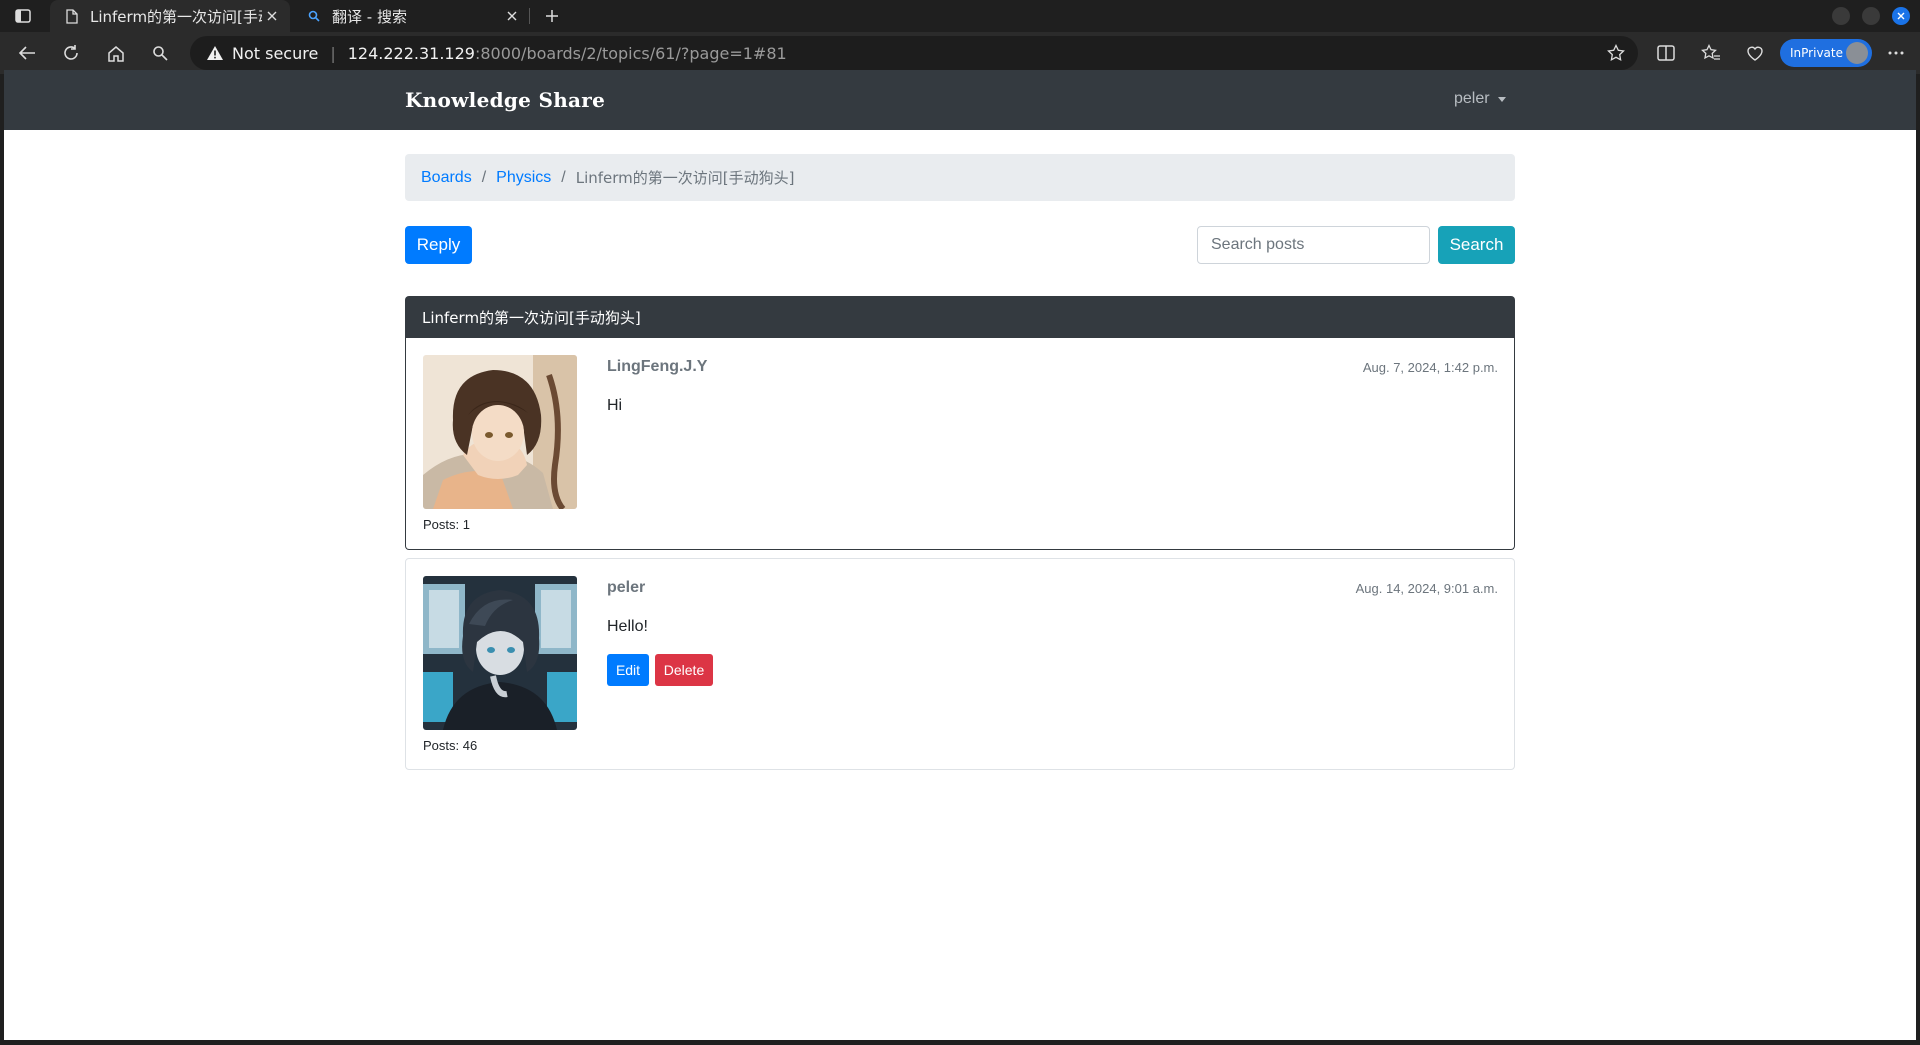 The width and height of the screenshot is (1920, 1045). What do you see at coordinates (215, 53) in the screenshot?
I see `warning-icon` at bounding box center [215, 53].